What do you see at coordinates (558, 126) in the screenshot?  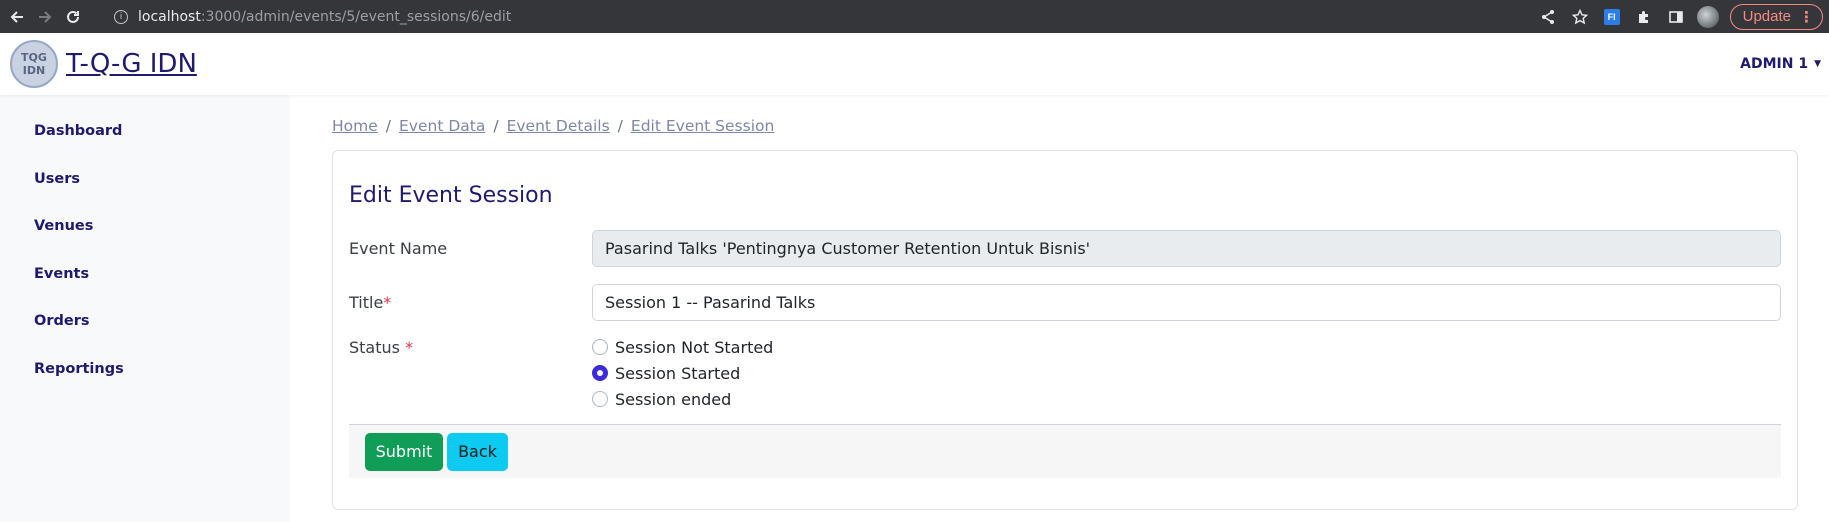 I see `breadcrumb-event-details: Event Details` at bounding box center [558, 126].